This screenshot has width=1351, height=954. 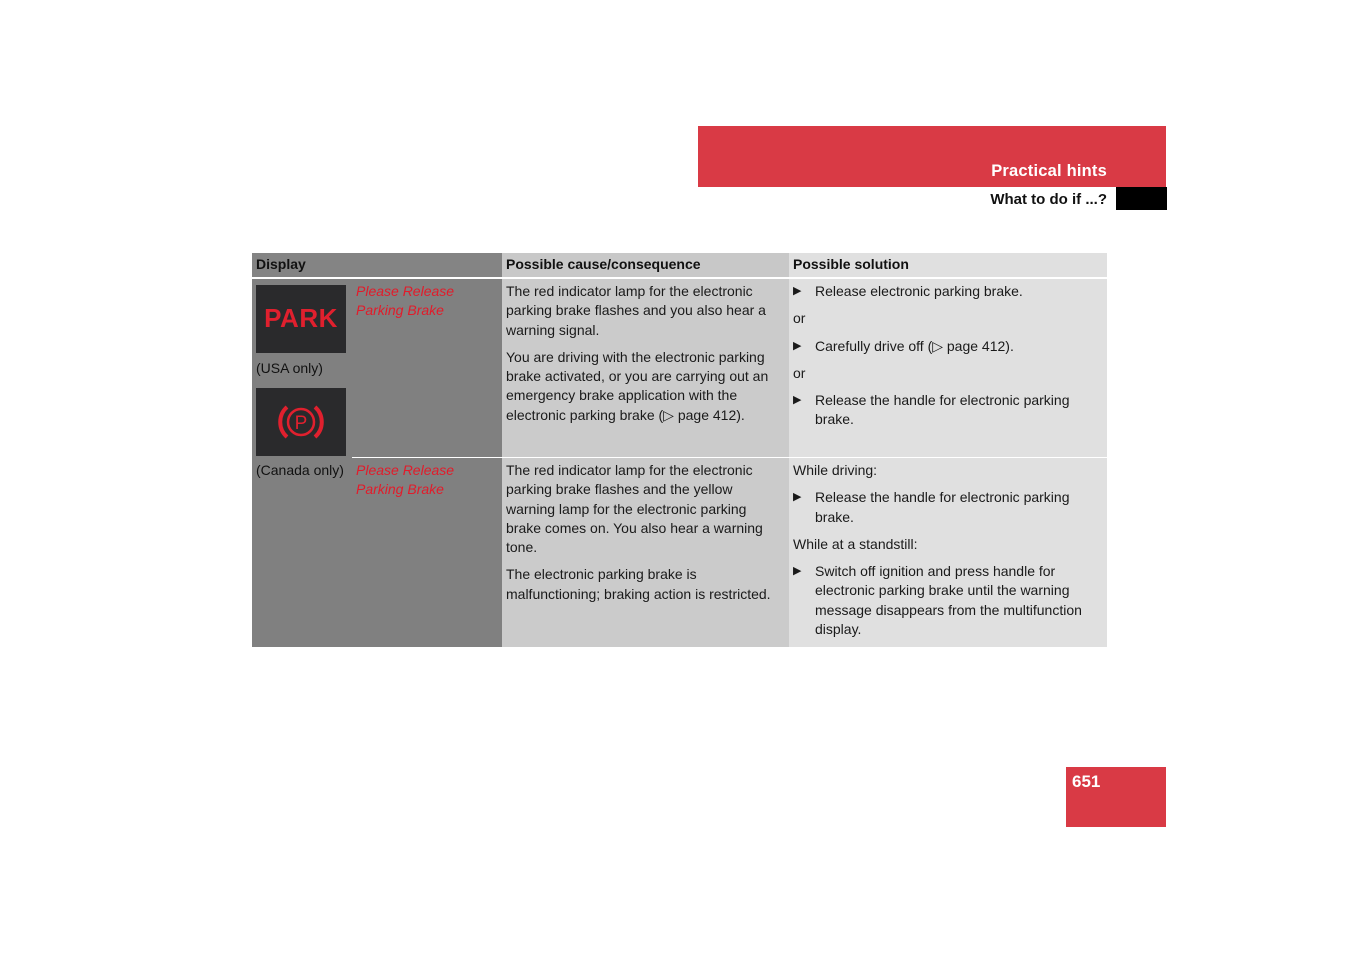 I want to click on column-header-display: Display, so click(x=377, y=266).